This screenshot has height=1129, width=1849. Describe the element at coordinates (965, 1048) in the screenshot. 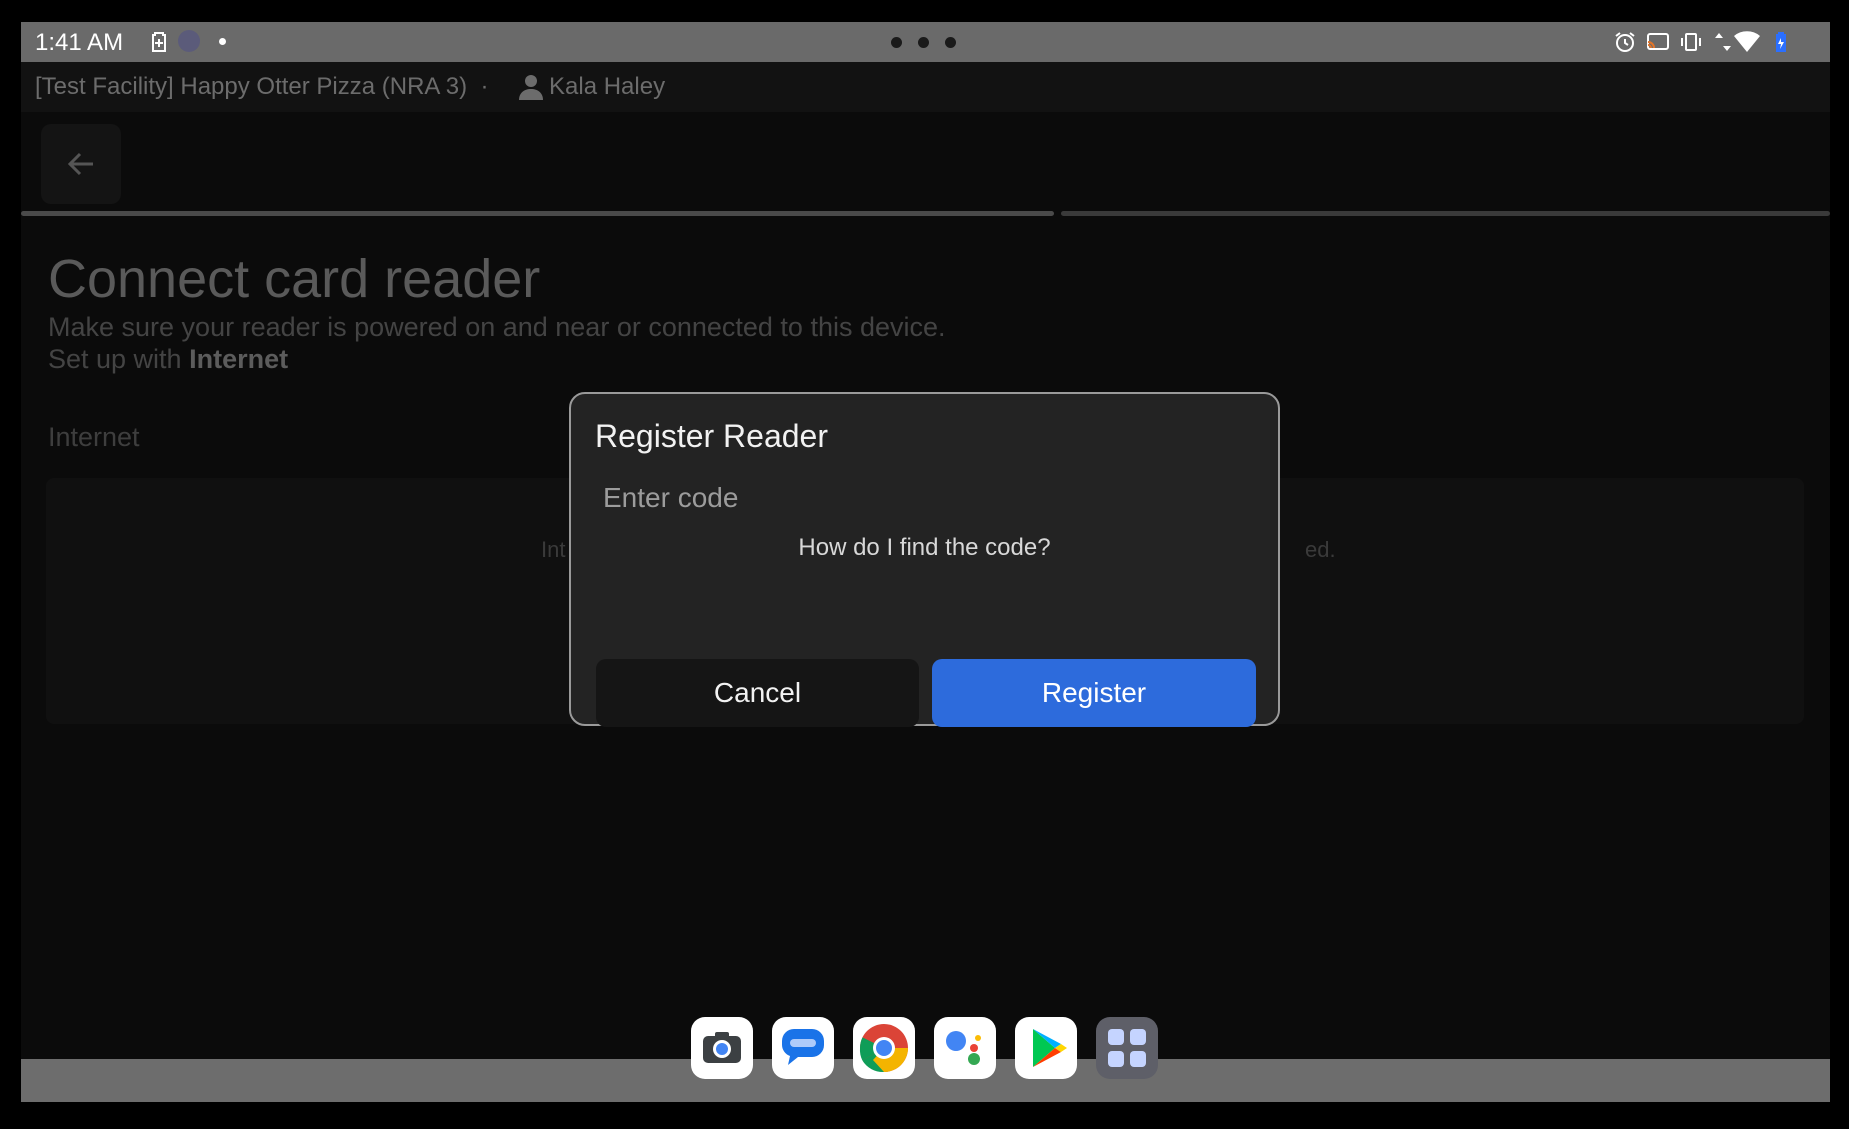

I see `assistant-app-icon` at that location.